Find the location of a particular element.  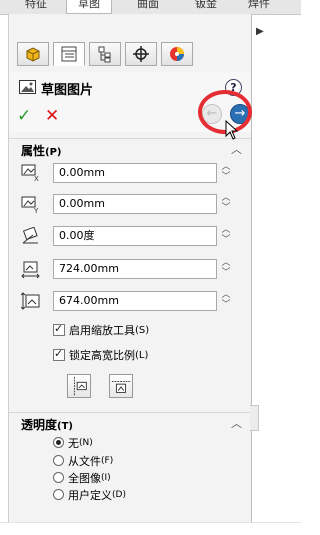

tab-surface: 曲面 is located at coordinates (148, 6).